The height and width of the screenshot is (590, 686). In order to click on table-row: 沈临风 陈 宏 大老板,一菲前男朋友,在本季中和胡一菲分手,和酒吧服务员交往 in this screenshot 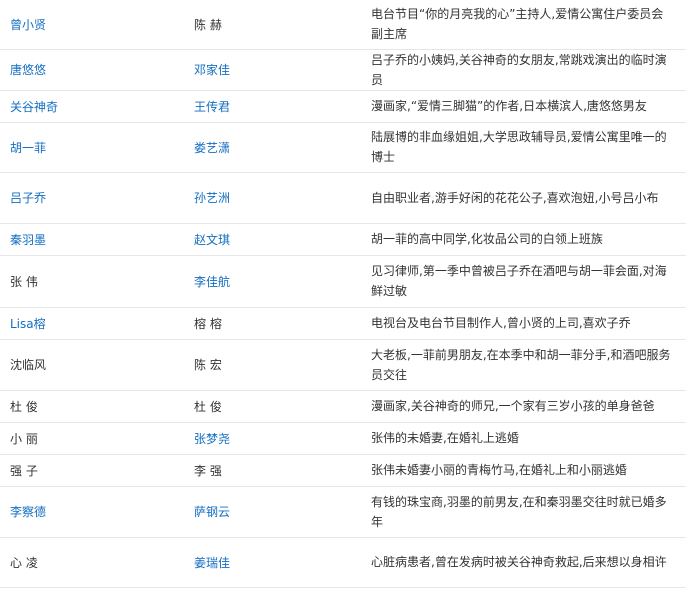, I will do `click(343, 365)`.